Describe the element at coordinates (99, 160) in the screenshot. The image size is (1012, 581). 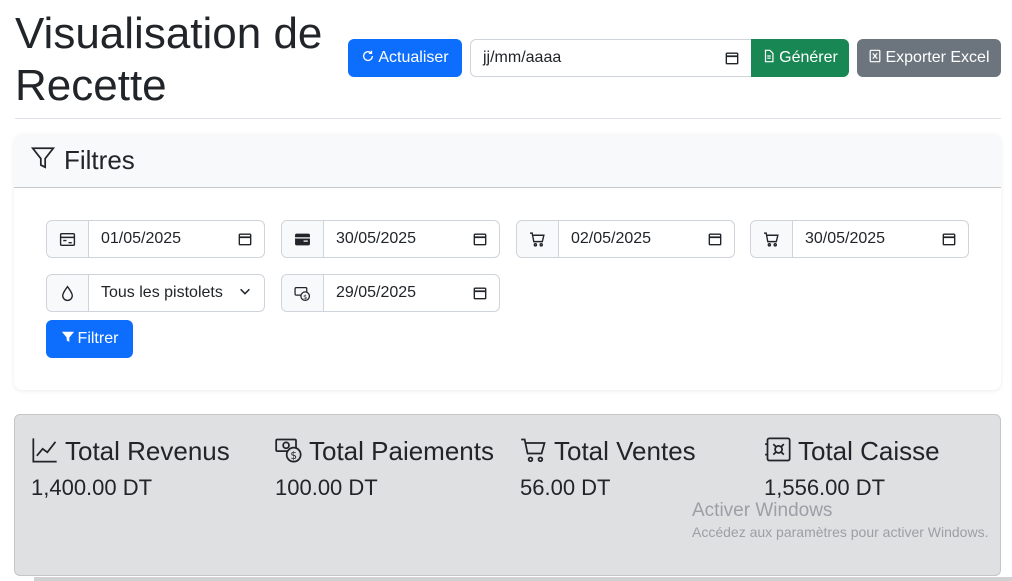
I see `filters-title: Filtres` at that location.